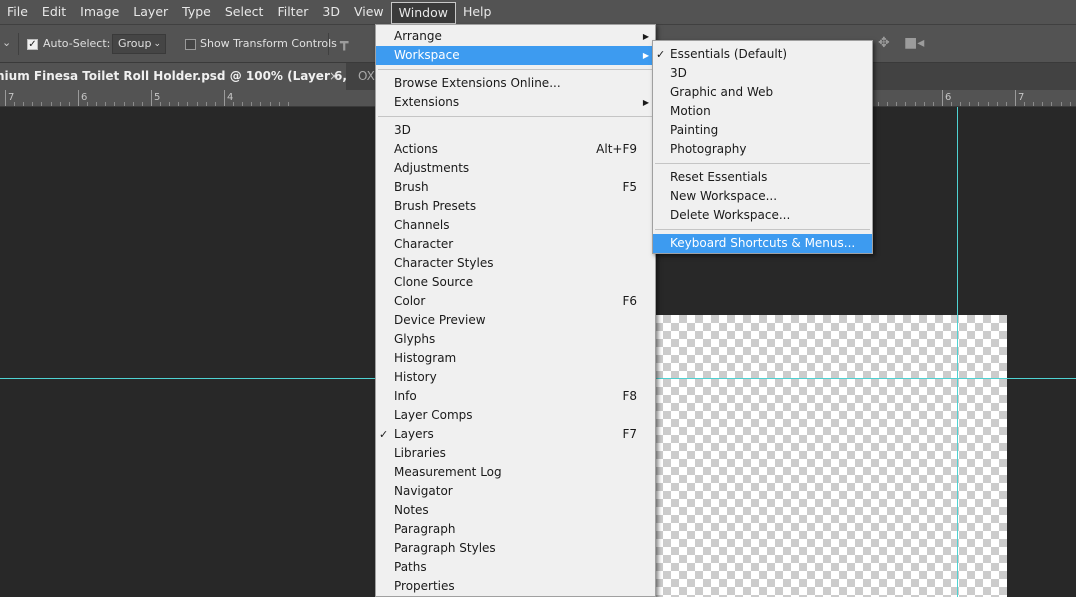 Image resolution: width=1076 pixels, height=597 pixels. What do you see at coordinates (515, 434) in the screenshot?
I see `menu-item-layers: ✓ Layers F7` at bounding box center [515, 434].